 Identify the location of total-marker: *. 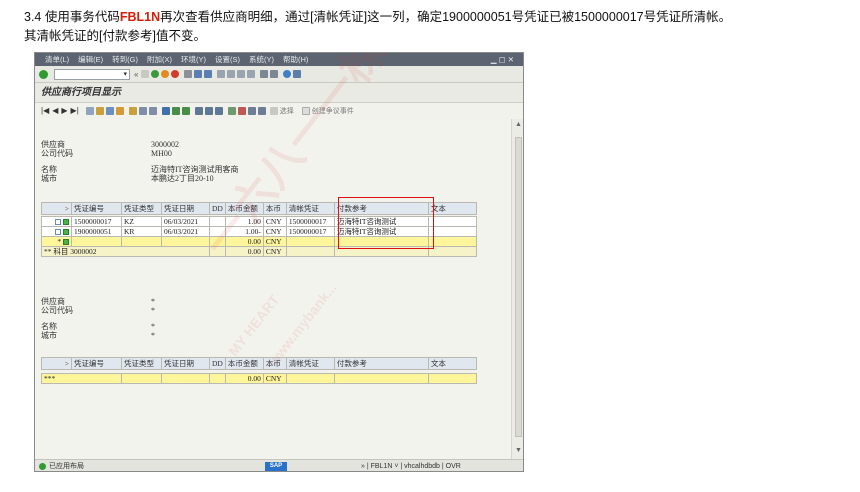
(59, 241).